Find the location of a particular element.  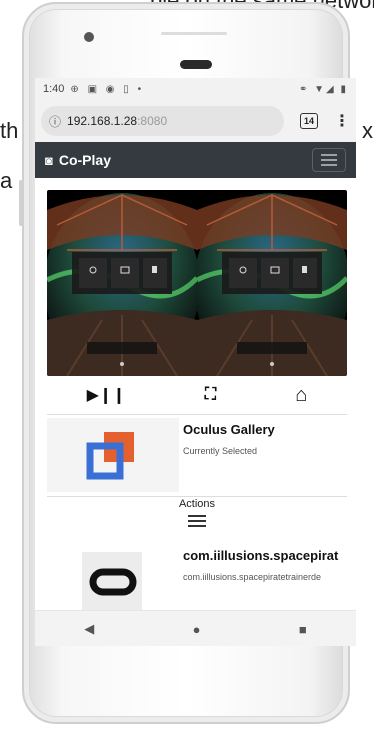

background-text-right: x is located at coordinates (367, 130).